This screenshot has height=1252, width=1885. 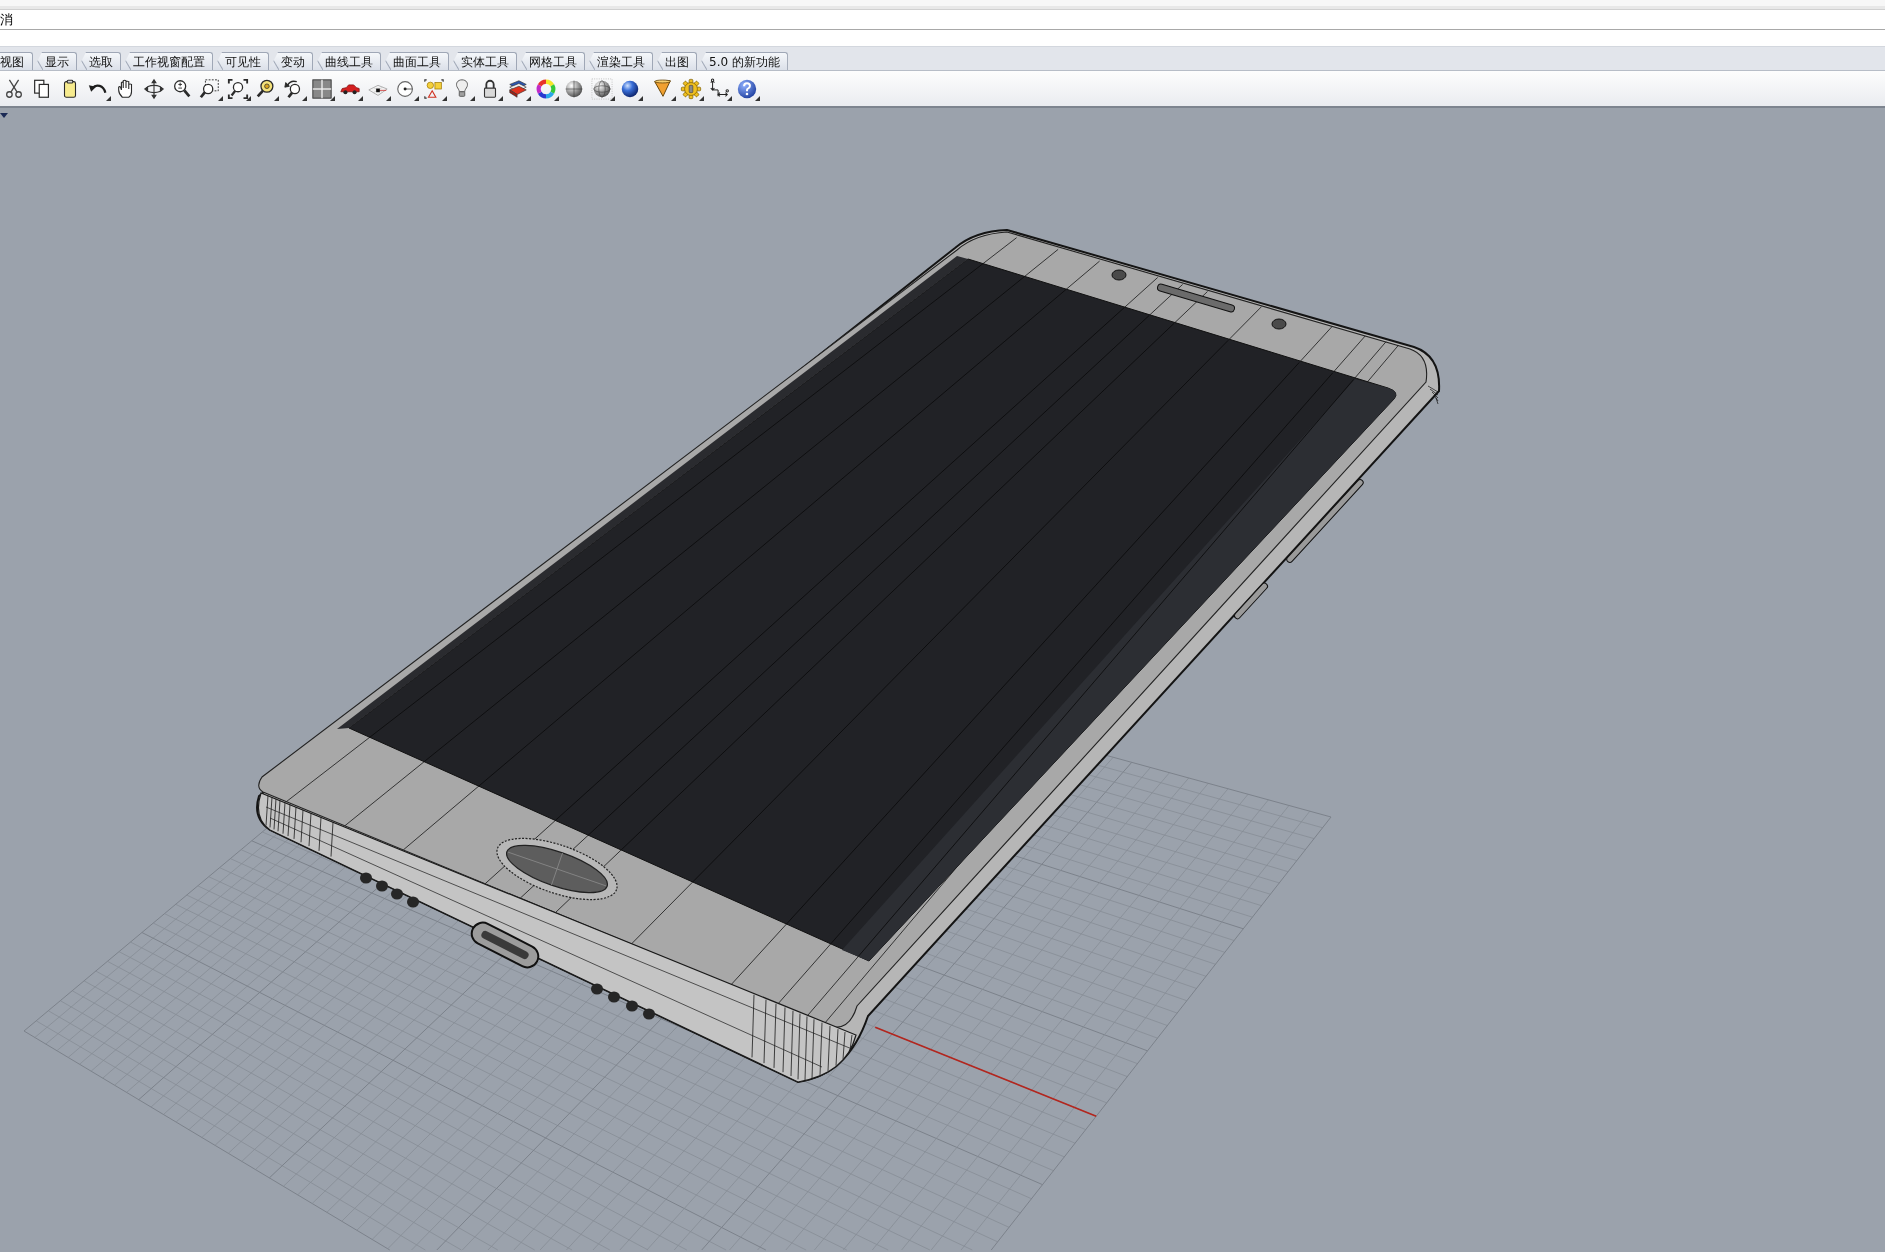 I want to click on toolbar-tab: 5.0 的新功能, so click(x=742, y=61).